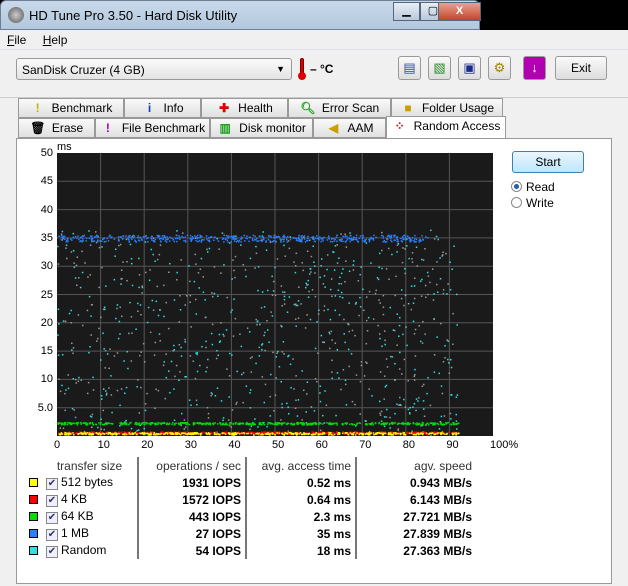  What do you see at coordinates (339, 108) in the screenshot?
I see `tab-error-scan: 🔍︎ Error Scan` at bounding box center [339, 108].